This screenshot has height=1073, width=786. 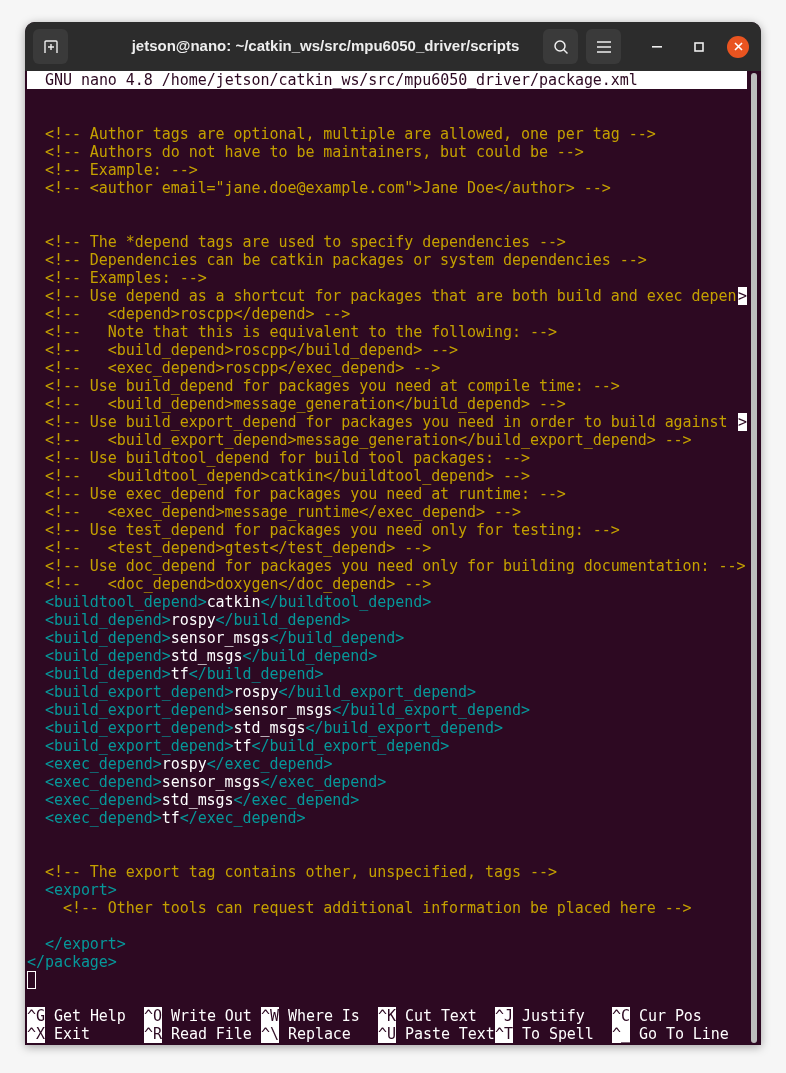 What do you see at coordinates (215, 782) in the screenshot?
I see `code-line: <exec_depend>sensor_msgs</exec_depend>` at bounding box center [215, 782].